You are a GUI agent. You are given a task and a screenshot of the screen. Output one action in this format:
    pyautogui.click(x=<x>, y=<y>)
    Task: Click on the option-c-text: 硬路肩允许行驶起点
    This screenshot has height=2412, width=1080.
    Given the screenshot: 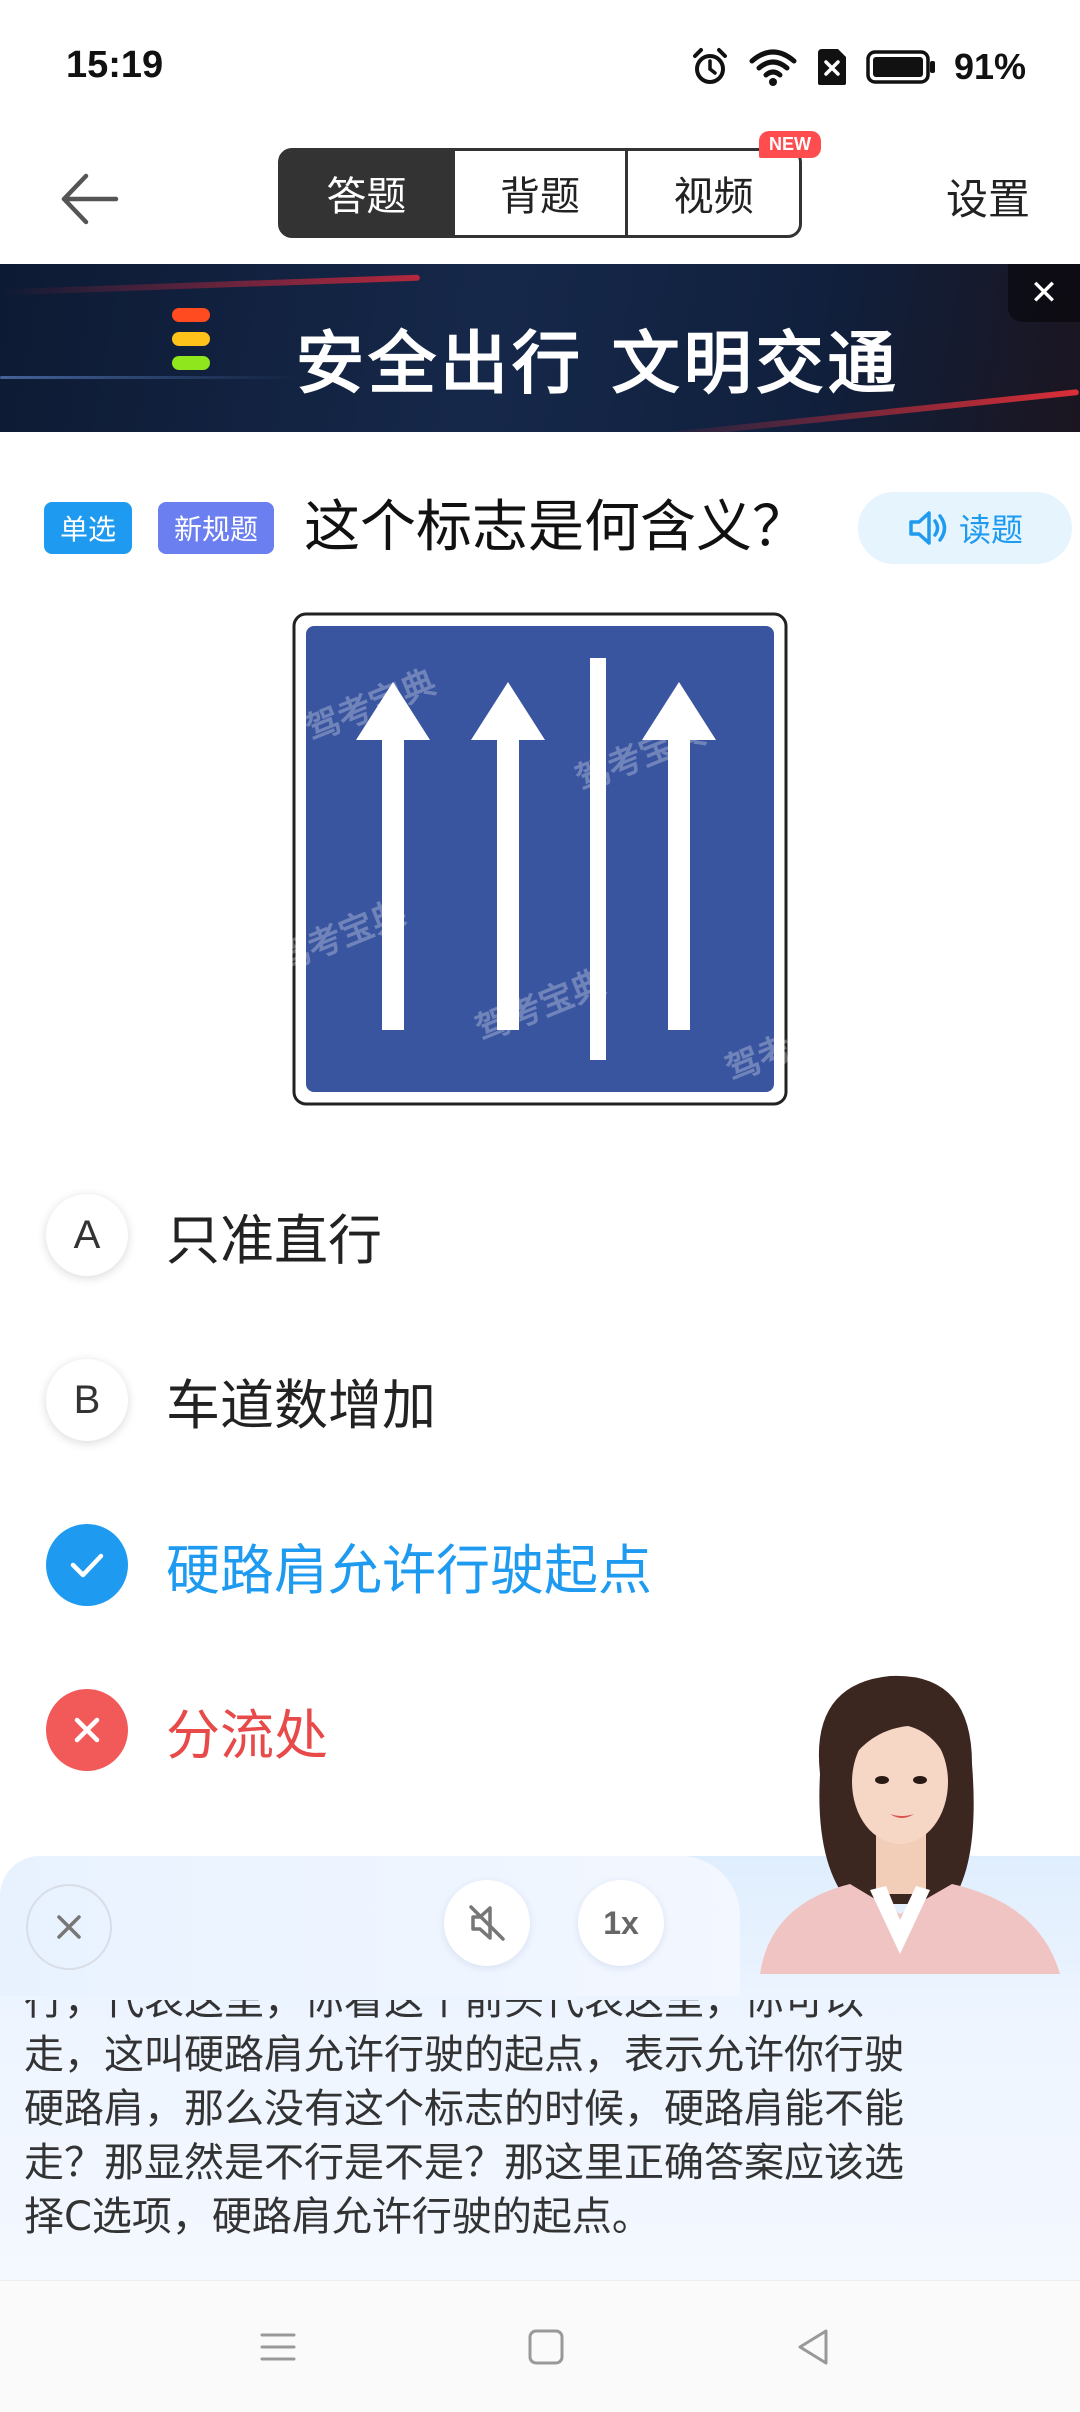 What is the action you would take?
    pyautogui.click(x=409, y=1570)
    